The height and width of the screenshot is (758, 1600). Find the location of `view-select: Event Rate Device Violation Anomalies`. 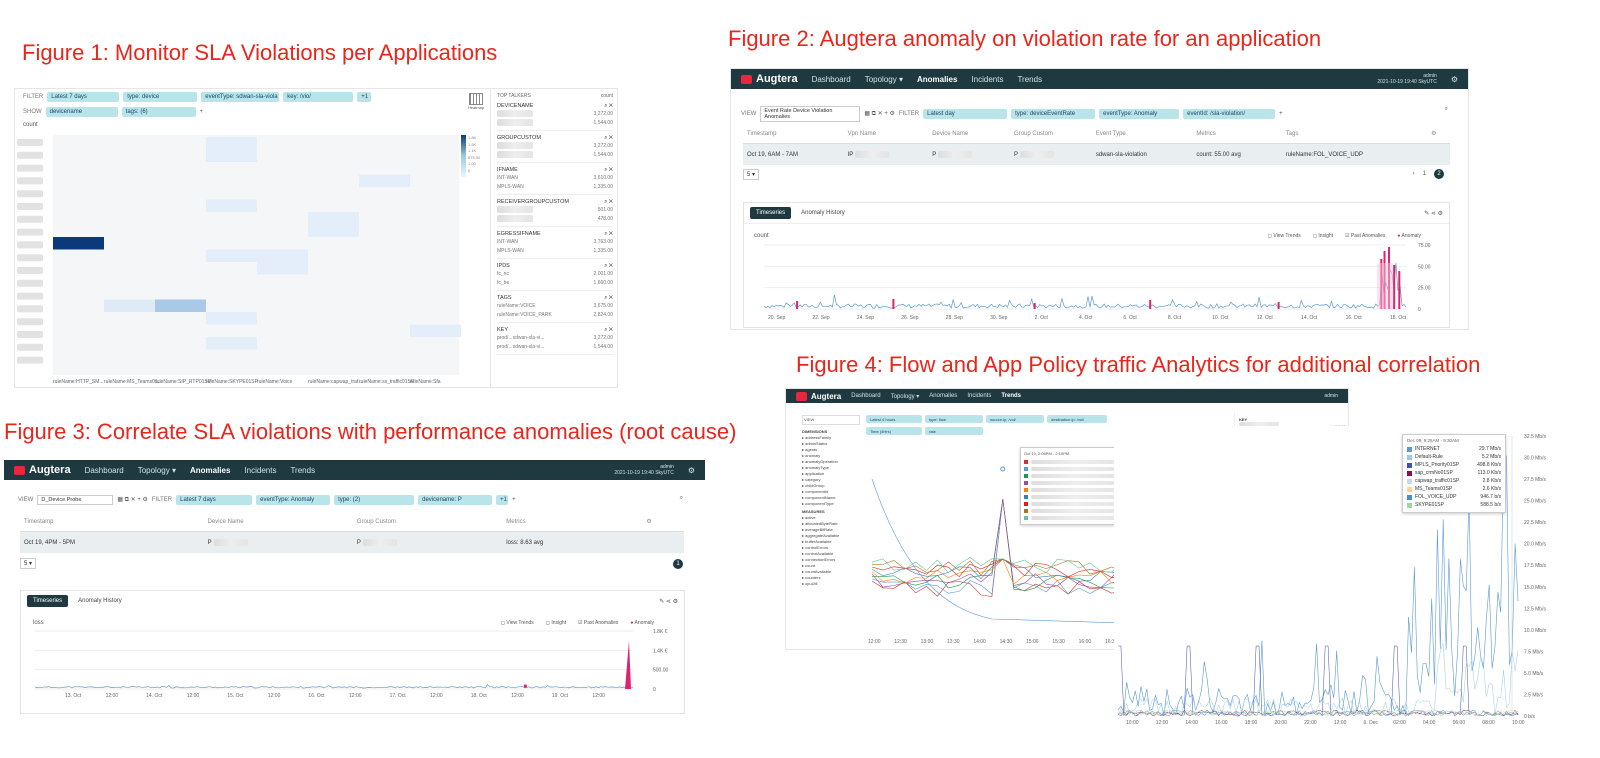

view-select: Event Rate Device Violation Anomalies is located at coordinates (810, 114).